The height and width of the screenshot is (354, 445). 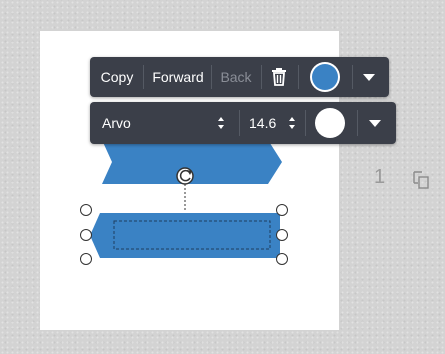 What do you see at coordinates (282, 235) in the screenshot?
I see `resize-handle-middle-right` at bounding box center [282, 235].